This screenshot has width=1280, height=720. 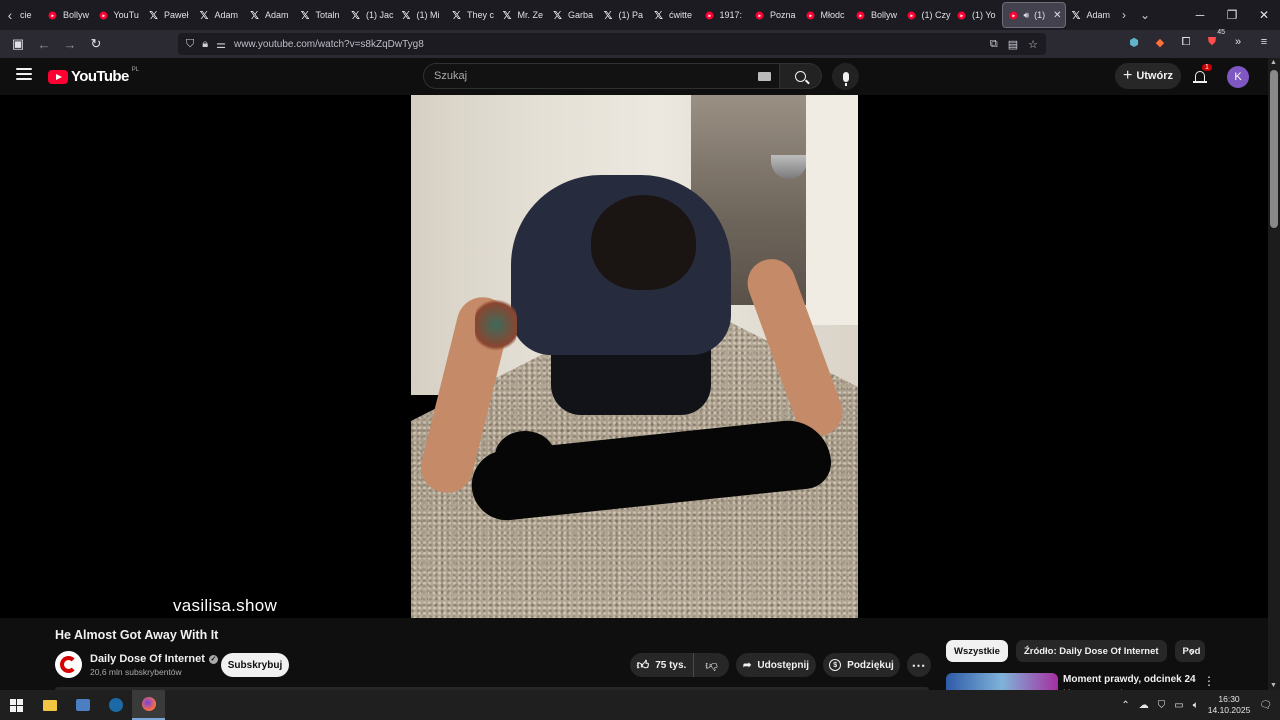 What do you see at coordinates (1201, 74) in the screenshot?
I see `notifications-button: 1` at bounding box center [1201, 74].